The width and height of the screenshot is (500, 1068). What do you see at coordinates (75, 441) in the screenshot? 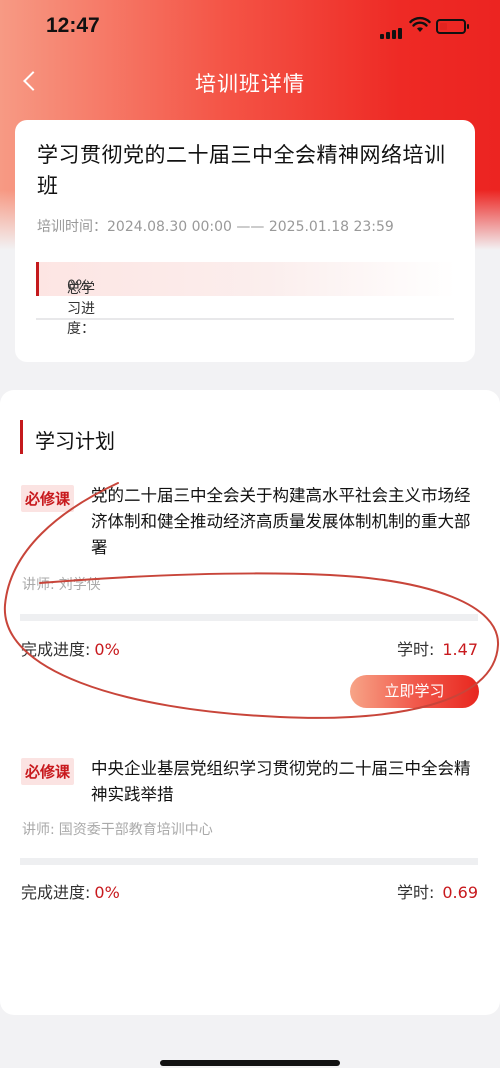
I see `section-title: 学习计划` at bounding box center [75, 441].